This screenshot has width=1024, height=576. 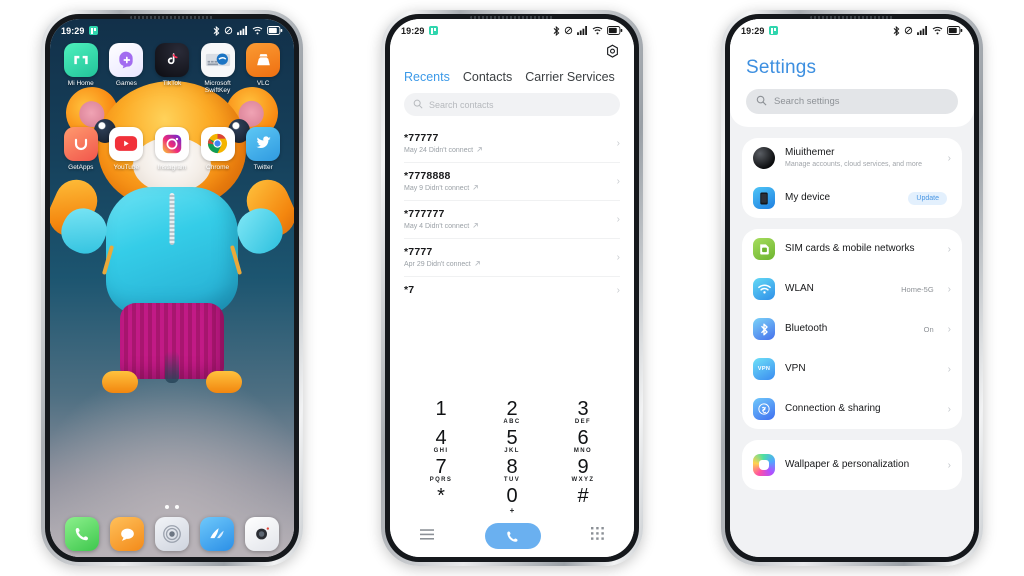 What do you see at coordinates (583, 441) in the screenshot?
I see `dialpad-key-6: 6 MNO` at bounding box center [583, 441].